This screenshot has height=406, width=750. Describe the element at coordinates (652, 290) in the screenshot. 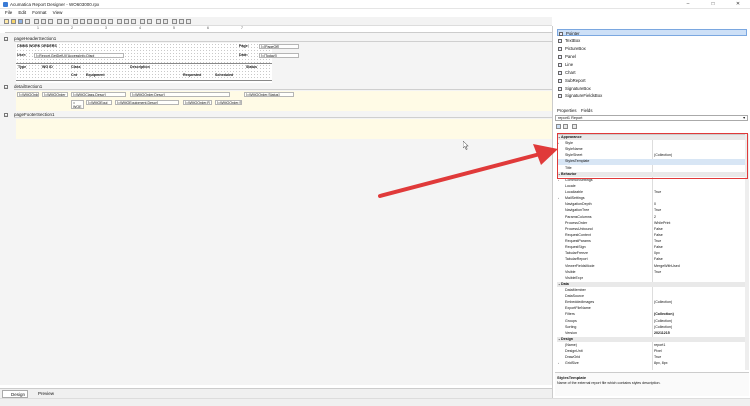

I see `property-row: DataMember` at that location.